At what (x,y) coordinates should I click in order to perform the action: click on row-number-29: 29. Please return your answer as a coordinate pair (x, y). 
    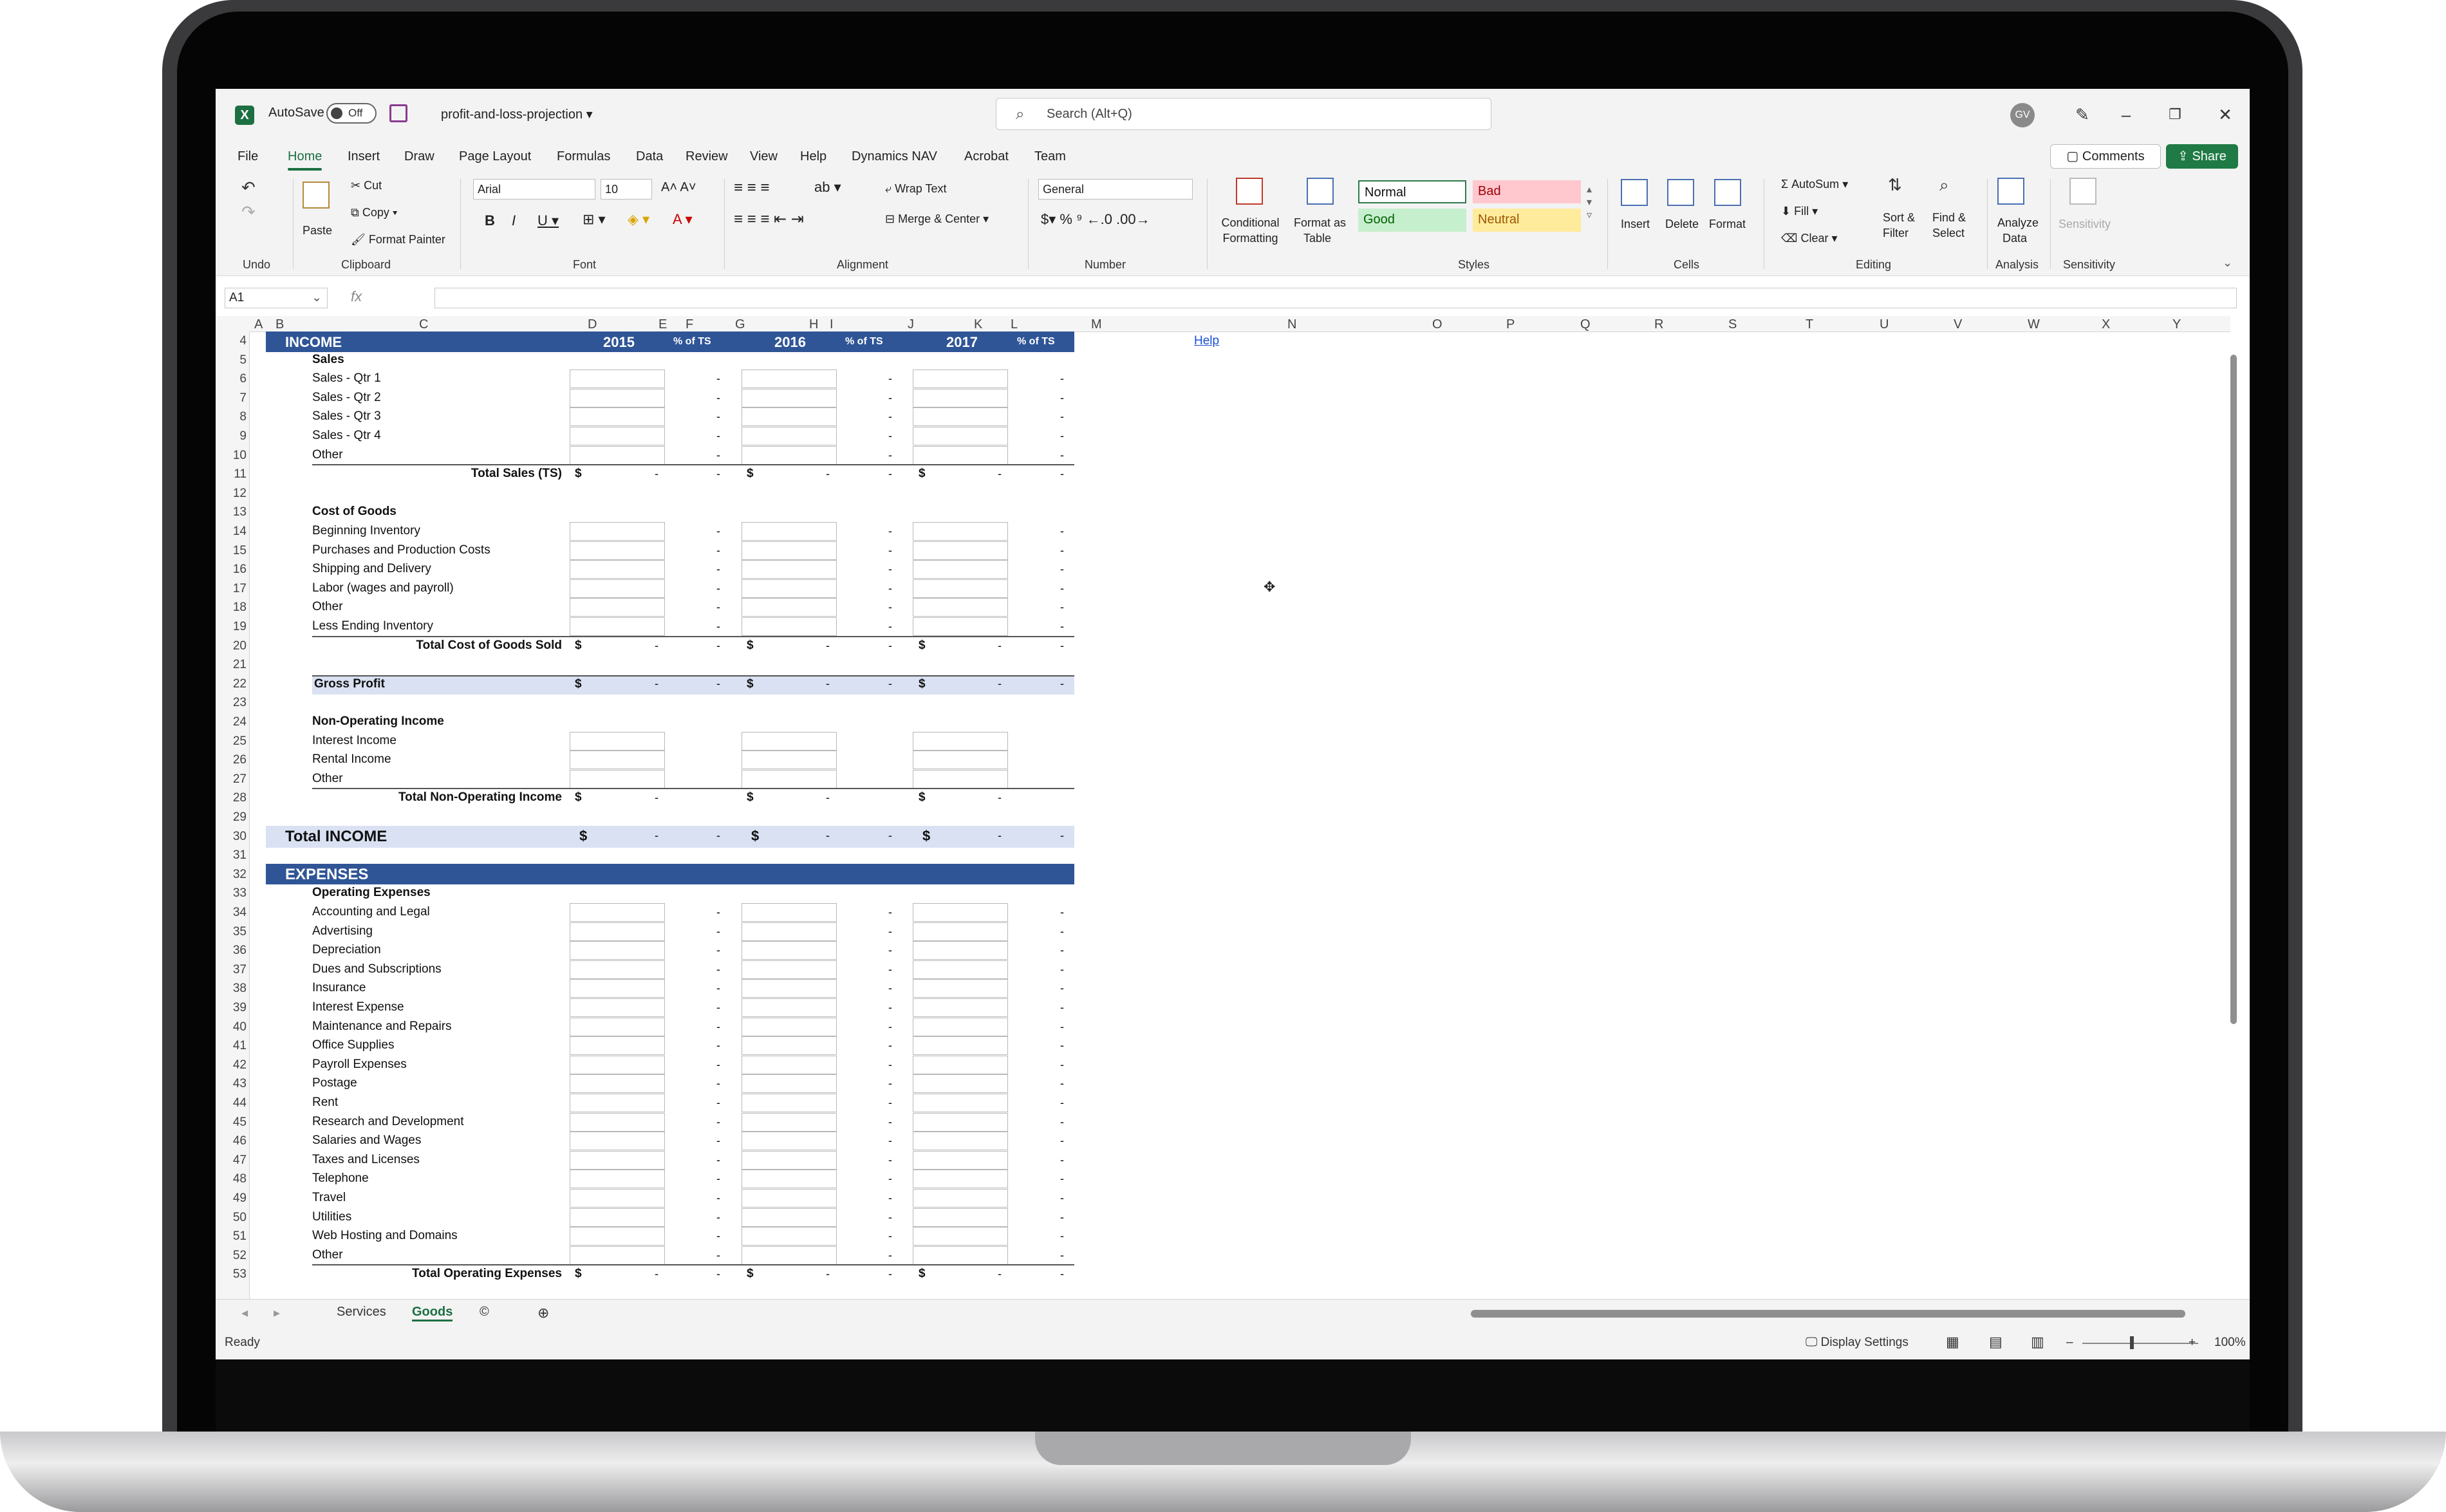
    Looking at the image, I should click on (235, 817).